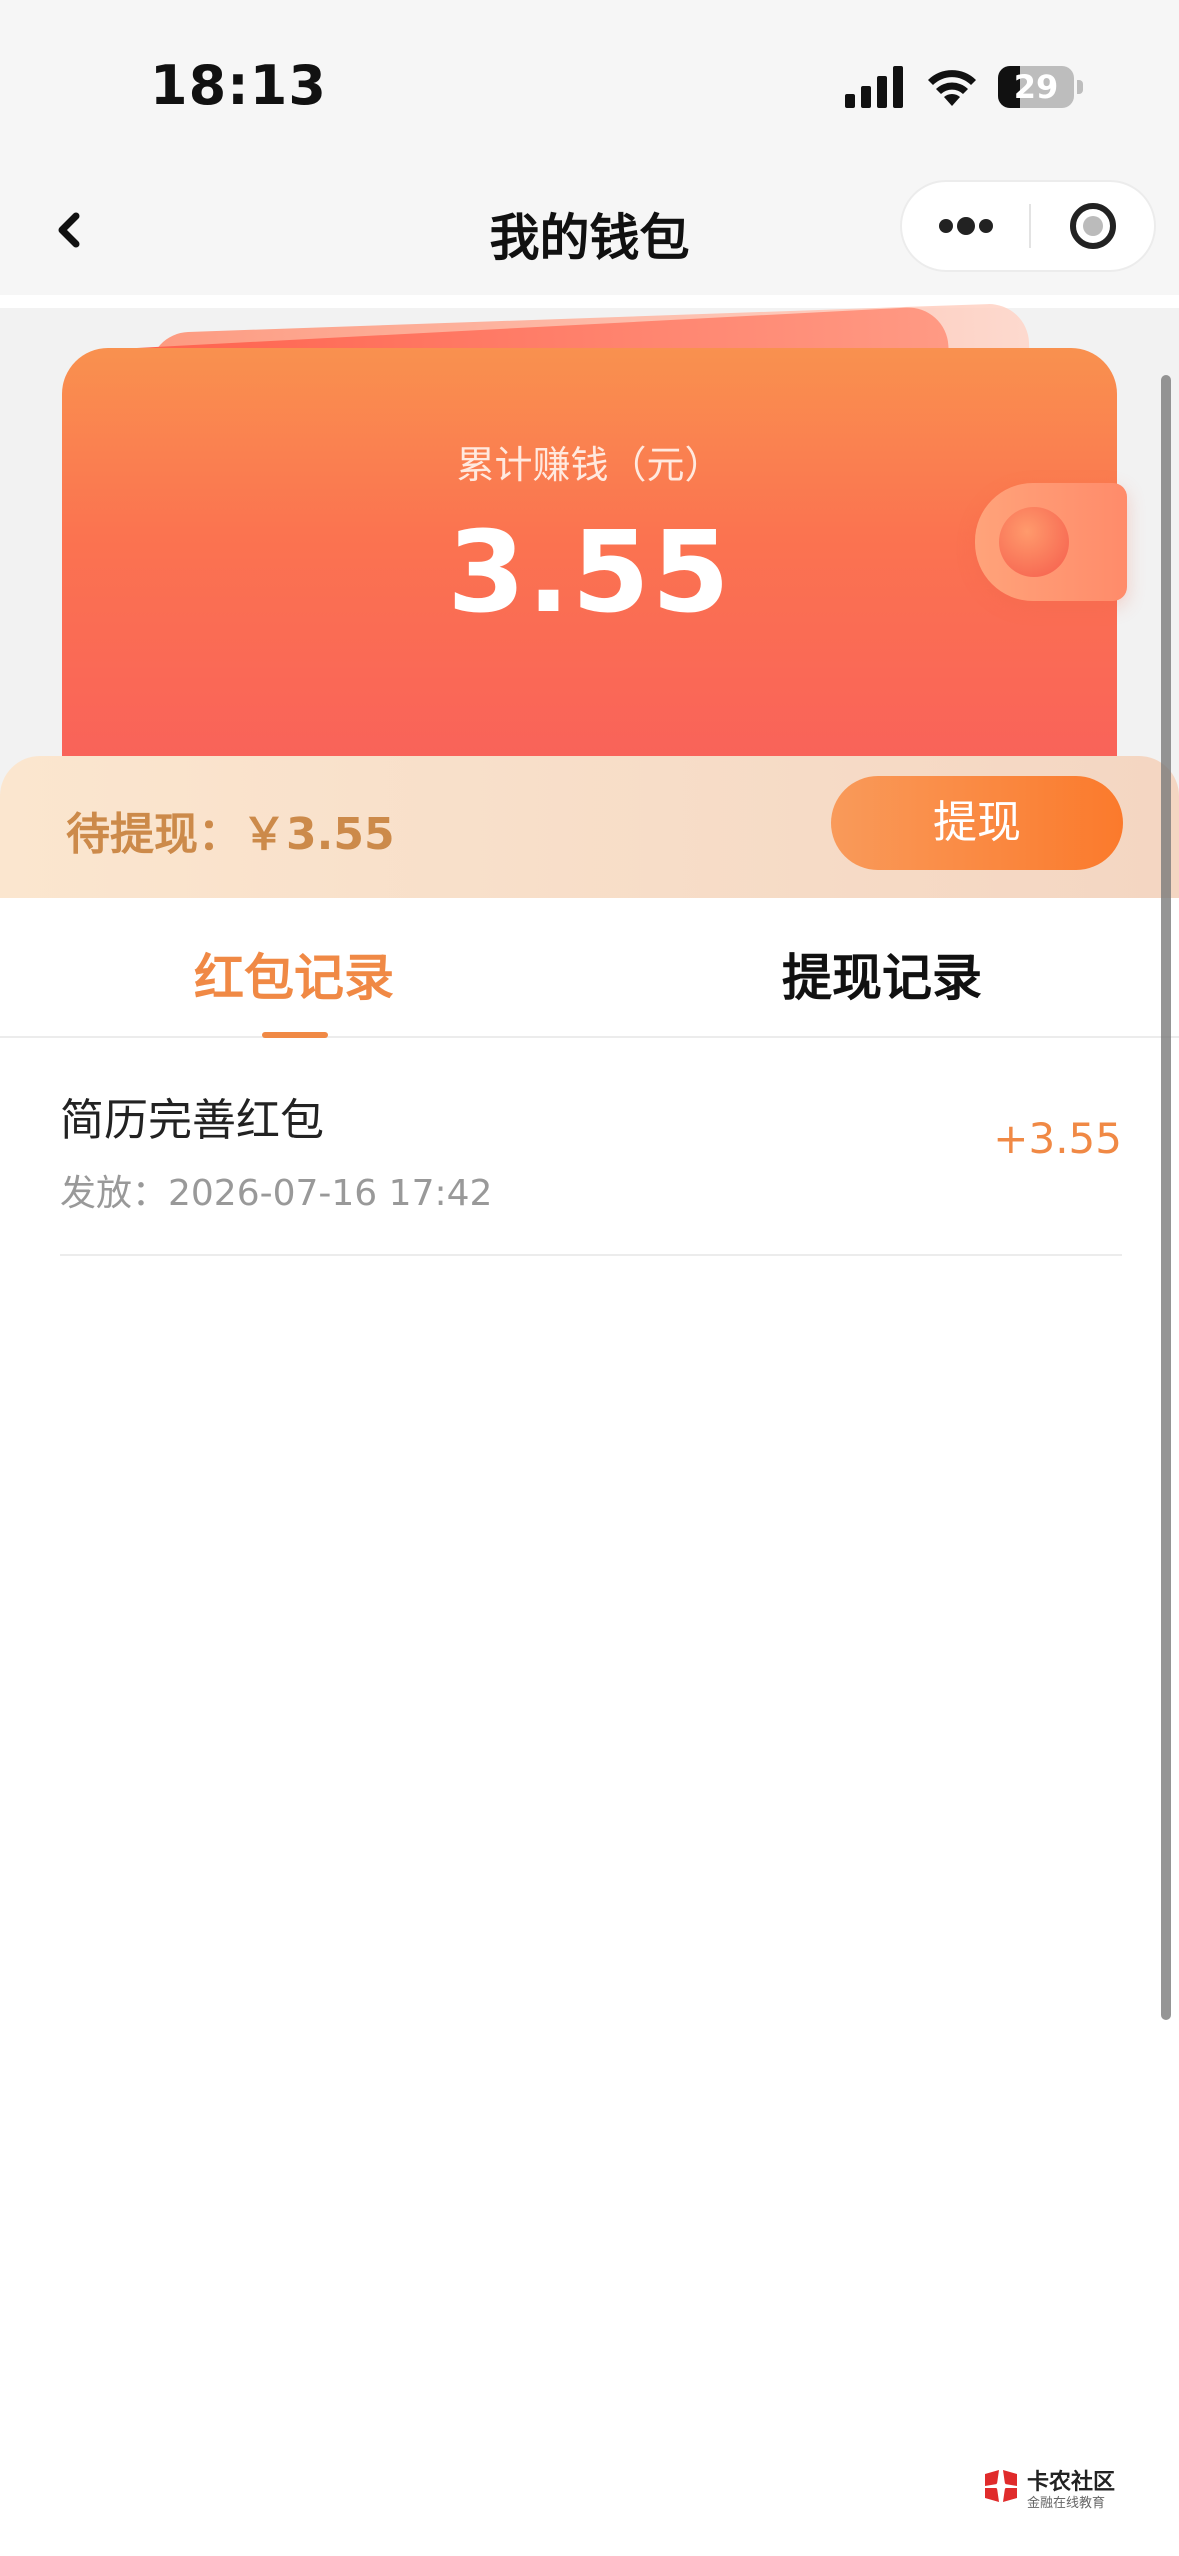 The height and width of the screenshot is (2556, 1179). I want to click on wifi-icon, so click(952, 88).